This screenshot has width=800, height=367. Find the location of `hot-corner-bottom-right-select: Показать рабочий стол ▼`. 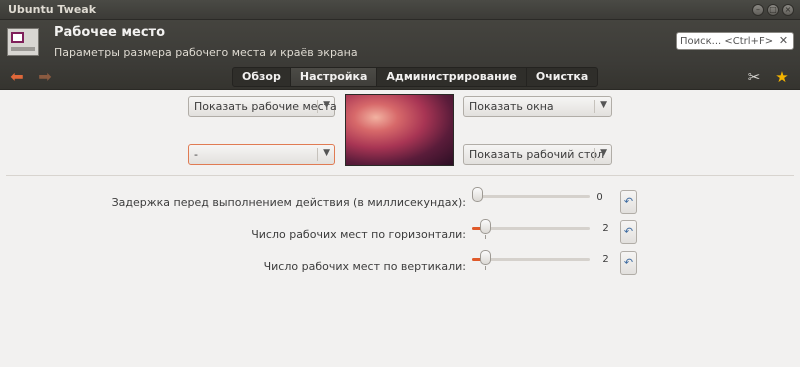

hot-corner-bottom-right-select: Показать рабочий стол ▼ is located at coordinates (537, 154).